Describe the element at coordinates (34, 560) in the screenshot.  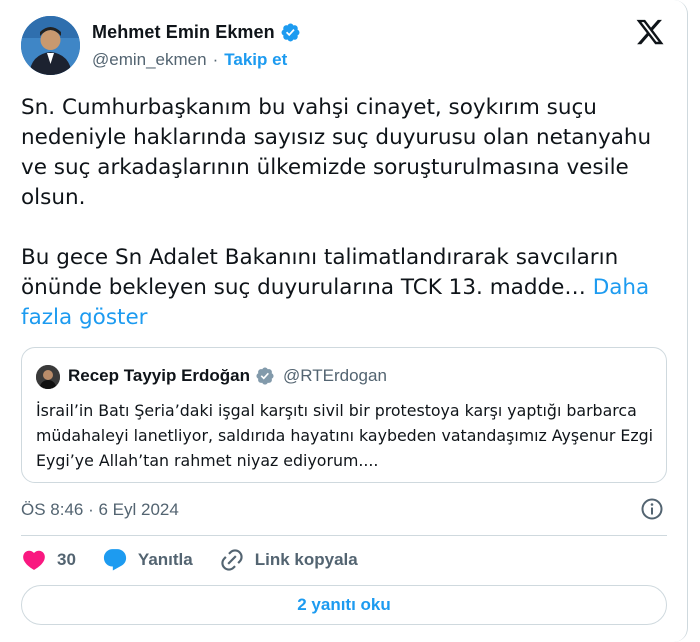
I see `heart-icon` at that location.